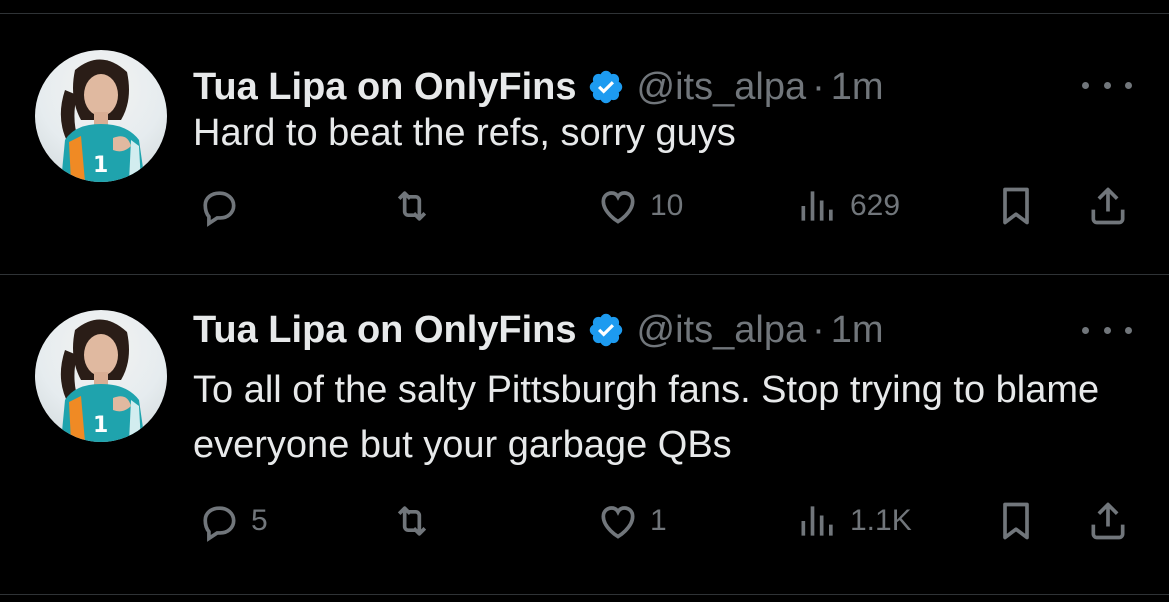 Image resolution: width=1169 pixels, height=602 pixels. What do you see at coordinates (259, 520) in the screenshot?
I see `reply-count: 5` at bounding box center [259, 520].